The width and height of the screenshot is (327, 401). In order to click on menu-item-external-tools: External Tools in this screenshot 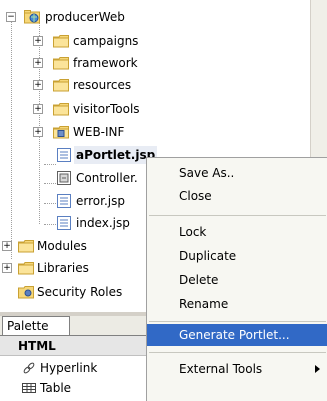, I will do `click(237, 369)`.